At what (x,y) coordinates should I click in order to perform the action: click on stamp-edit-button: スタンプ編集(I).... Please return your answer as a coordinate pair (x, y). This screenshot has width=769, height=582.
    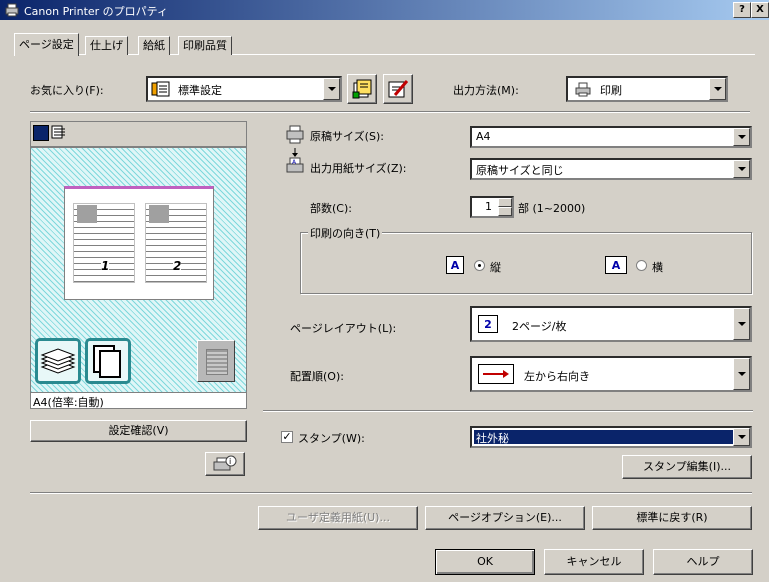
    Looking at the image, I should click on (687, 467).